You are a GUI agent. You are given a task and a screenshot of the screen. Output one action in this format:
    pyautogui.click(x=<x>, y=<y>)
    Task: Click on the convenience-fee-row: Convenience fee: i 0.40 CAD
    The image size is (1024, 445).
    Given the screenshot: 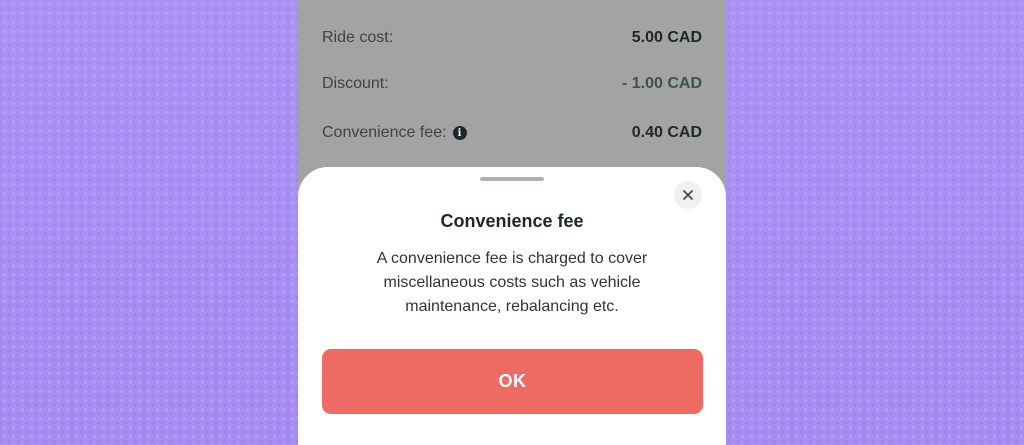 What is the action you would take?
    pyautogui.click(x=512, y=133)
    